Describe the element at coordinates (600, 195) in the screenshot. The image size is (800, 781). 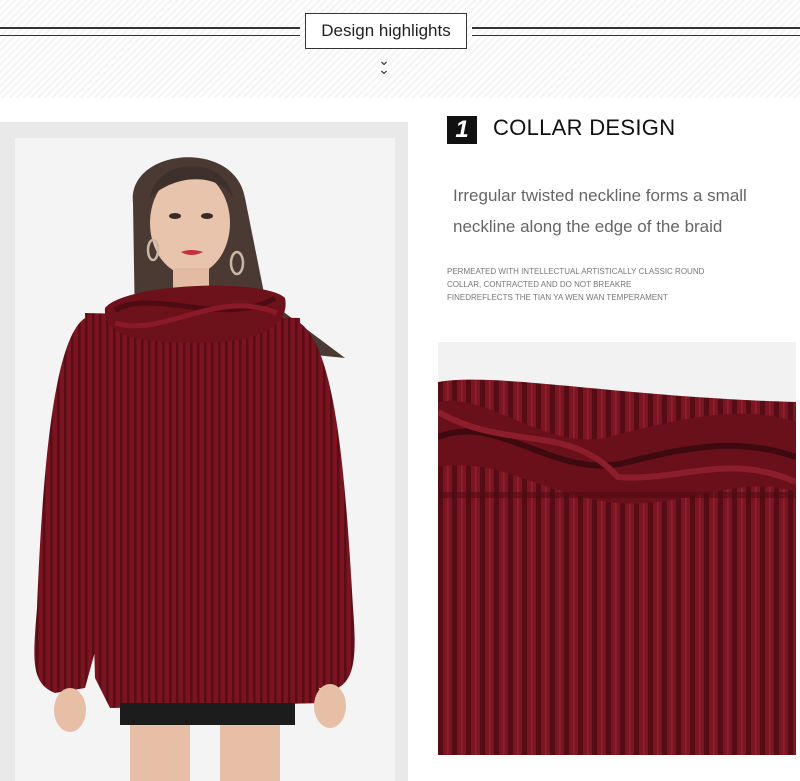
I see `description-line: Irregular twisted neckline forms a small` at that location.